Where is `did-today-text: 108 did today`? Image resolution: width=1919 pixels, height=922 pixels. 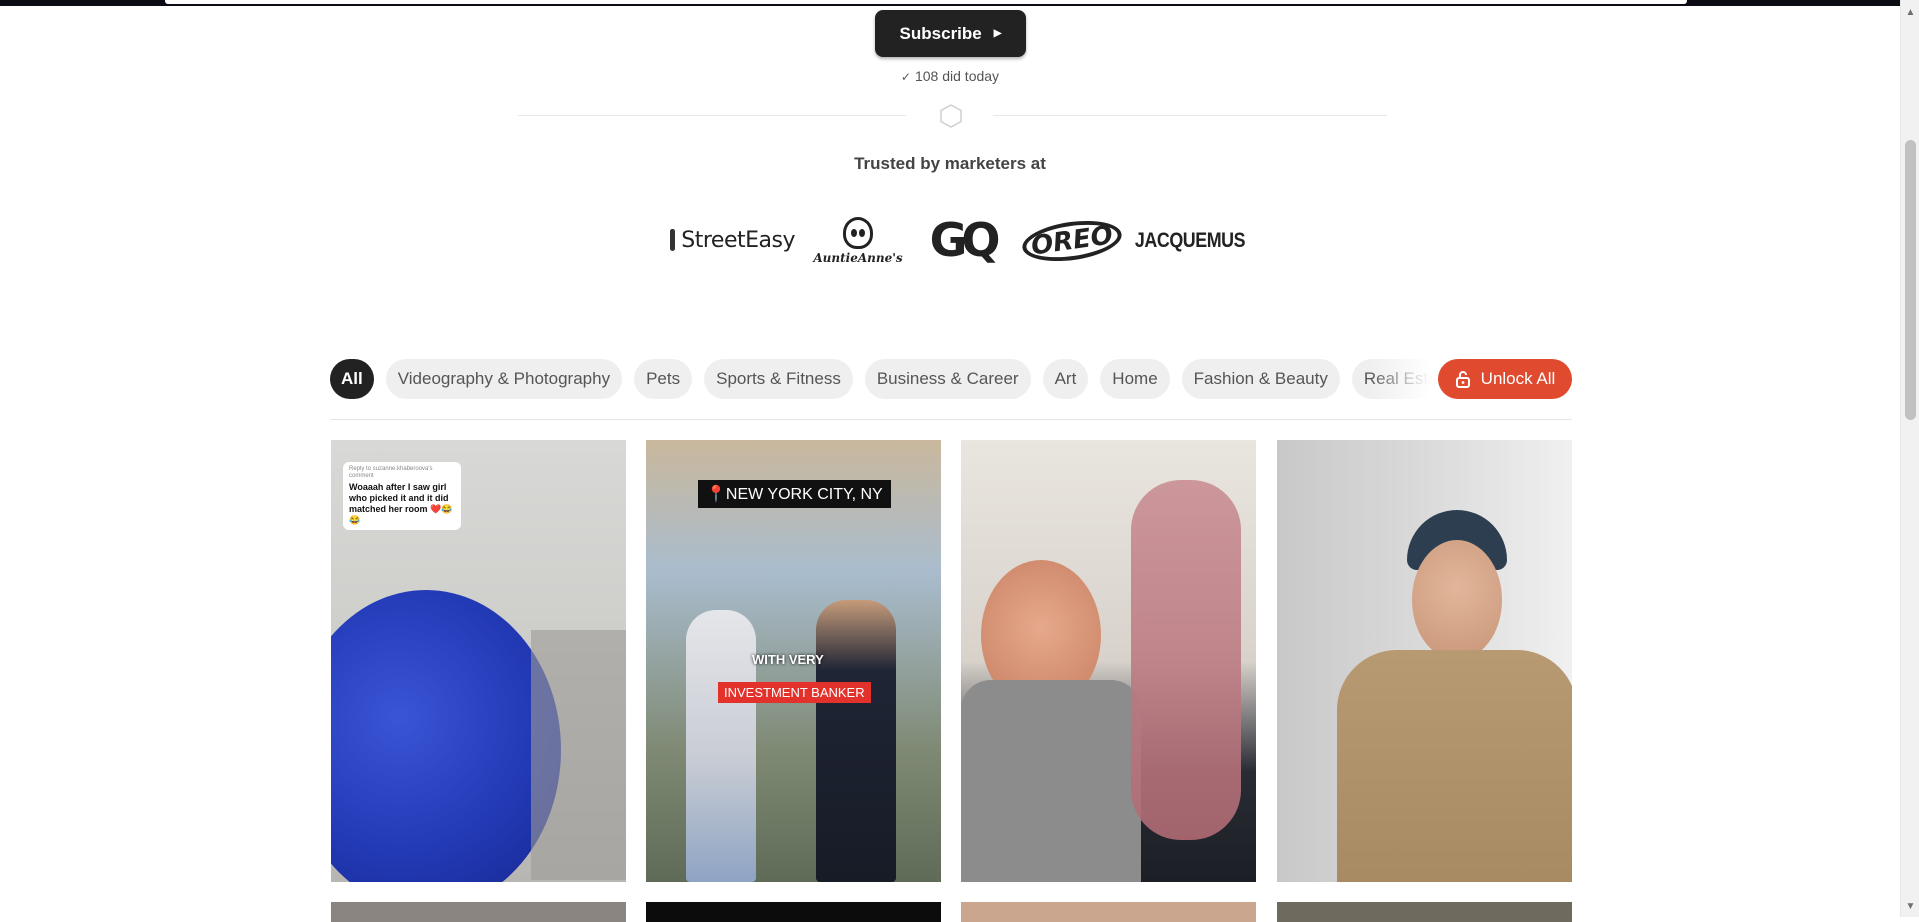
did-today-text: 108 did today is located at coordinates (957, 76).